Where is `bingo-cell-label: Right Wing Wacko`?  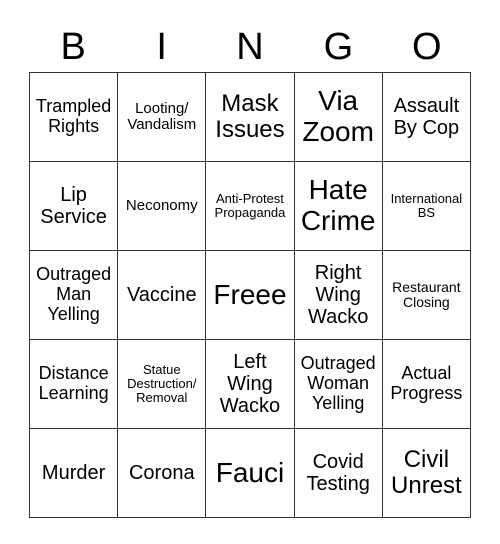 bingo-cell-label: Right Wing Wacko is located at coordinates (338, 295).